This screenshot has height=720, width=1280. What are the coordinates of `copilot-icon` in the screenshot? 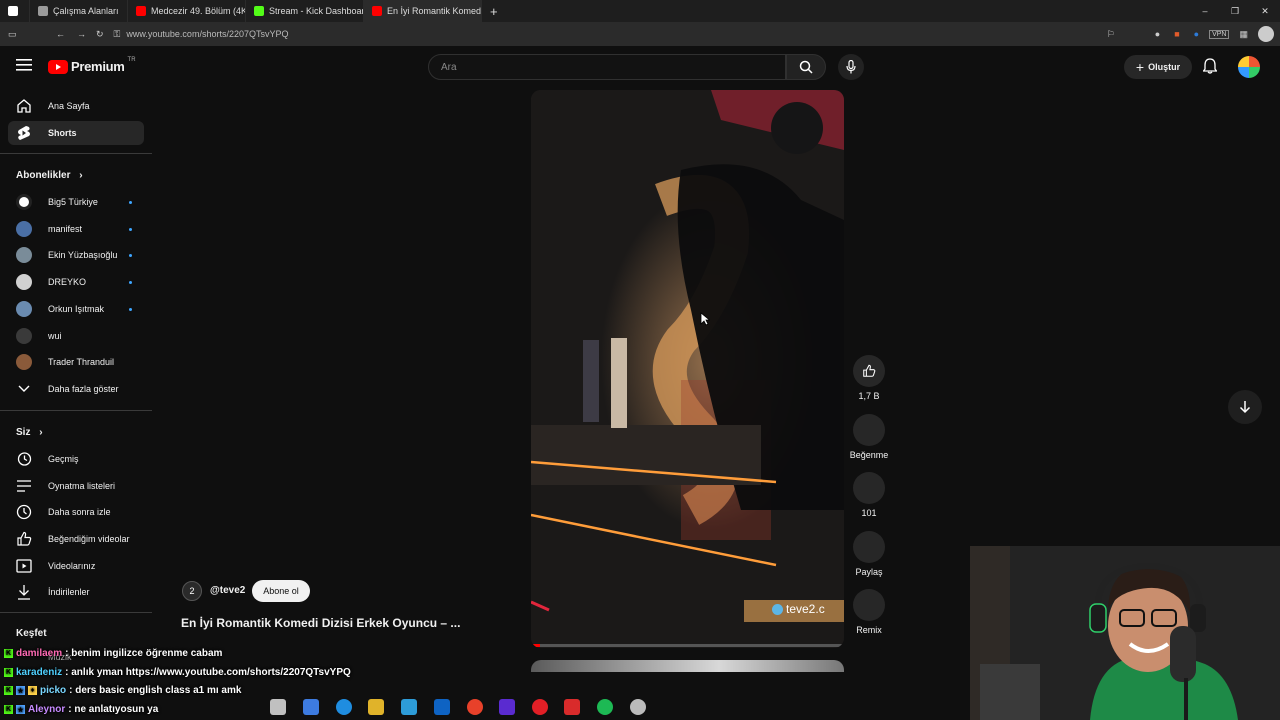 It's located at (311, 707).